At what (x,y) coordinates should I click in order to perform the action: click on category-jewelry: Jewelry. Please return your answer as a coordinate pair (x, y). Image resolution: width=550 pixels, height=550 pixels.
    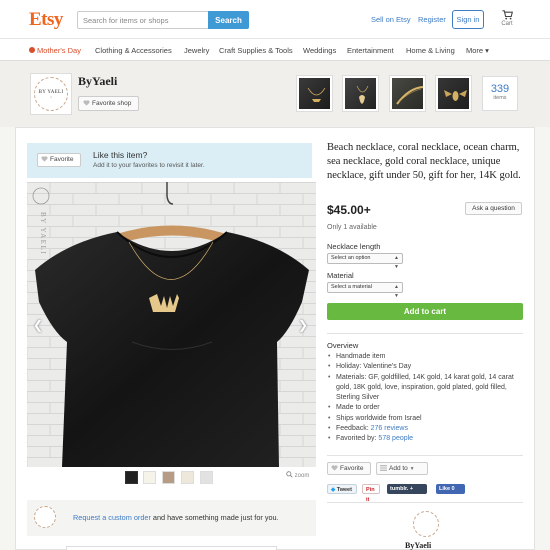
    Looking at the image, I should click on (196, 50).